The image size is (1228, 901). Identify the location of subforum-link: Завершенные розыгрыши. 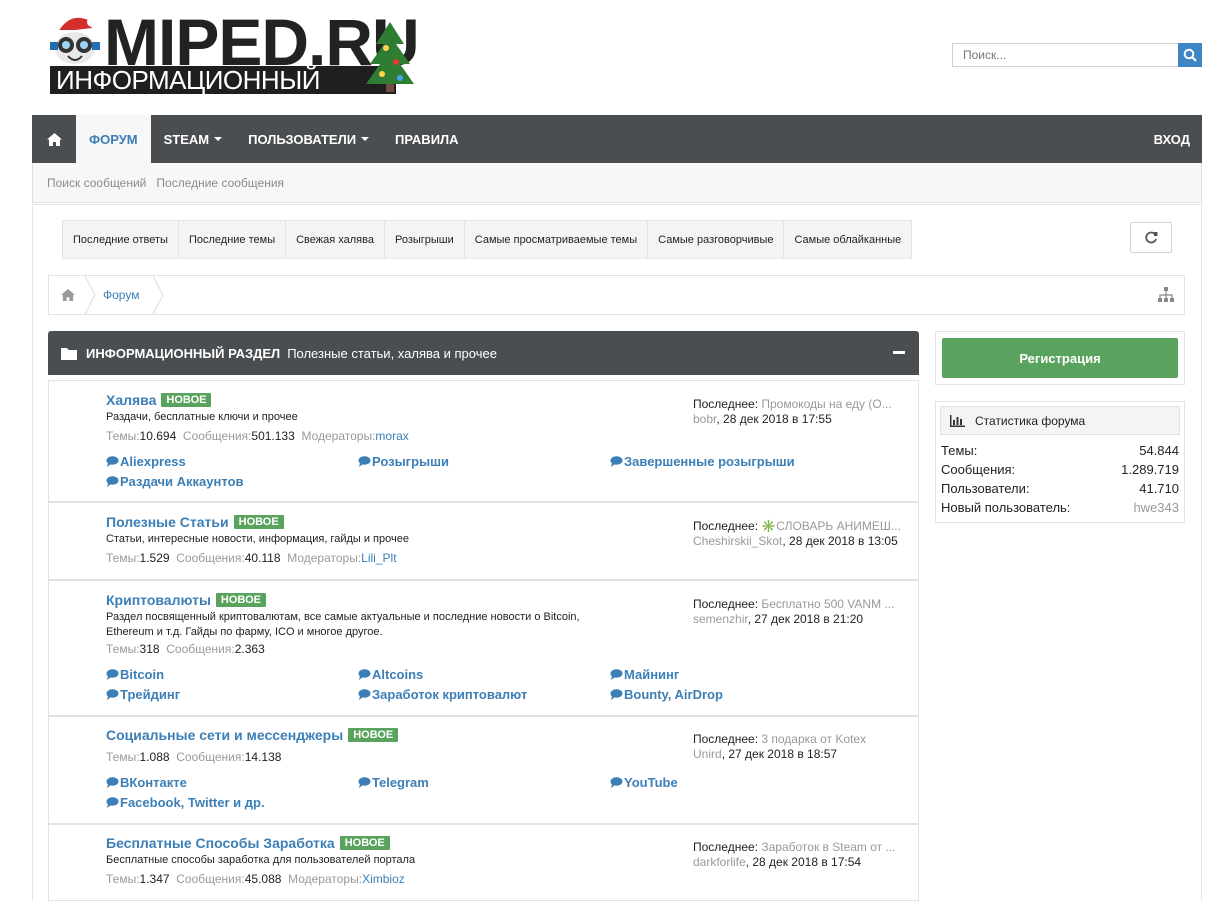
(702, 461).